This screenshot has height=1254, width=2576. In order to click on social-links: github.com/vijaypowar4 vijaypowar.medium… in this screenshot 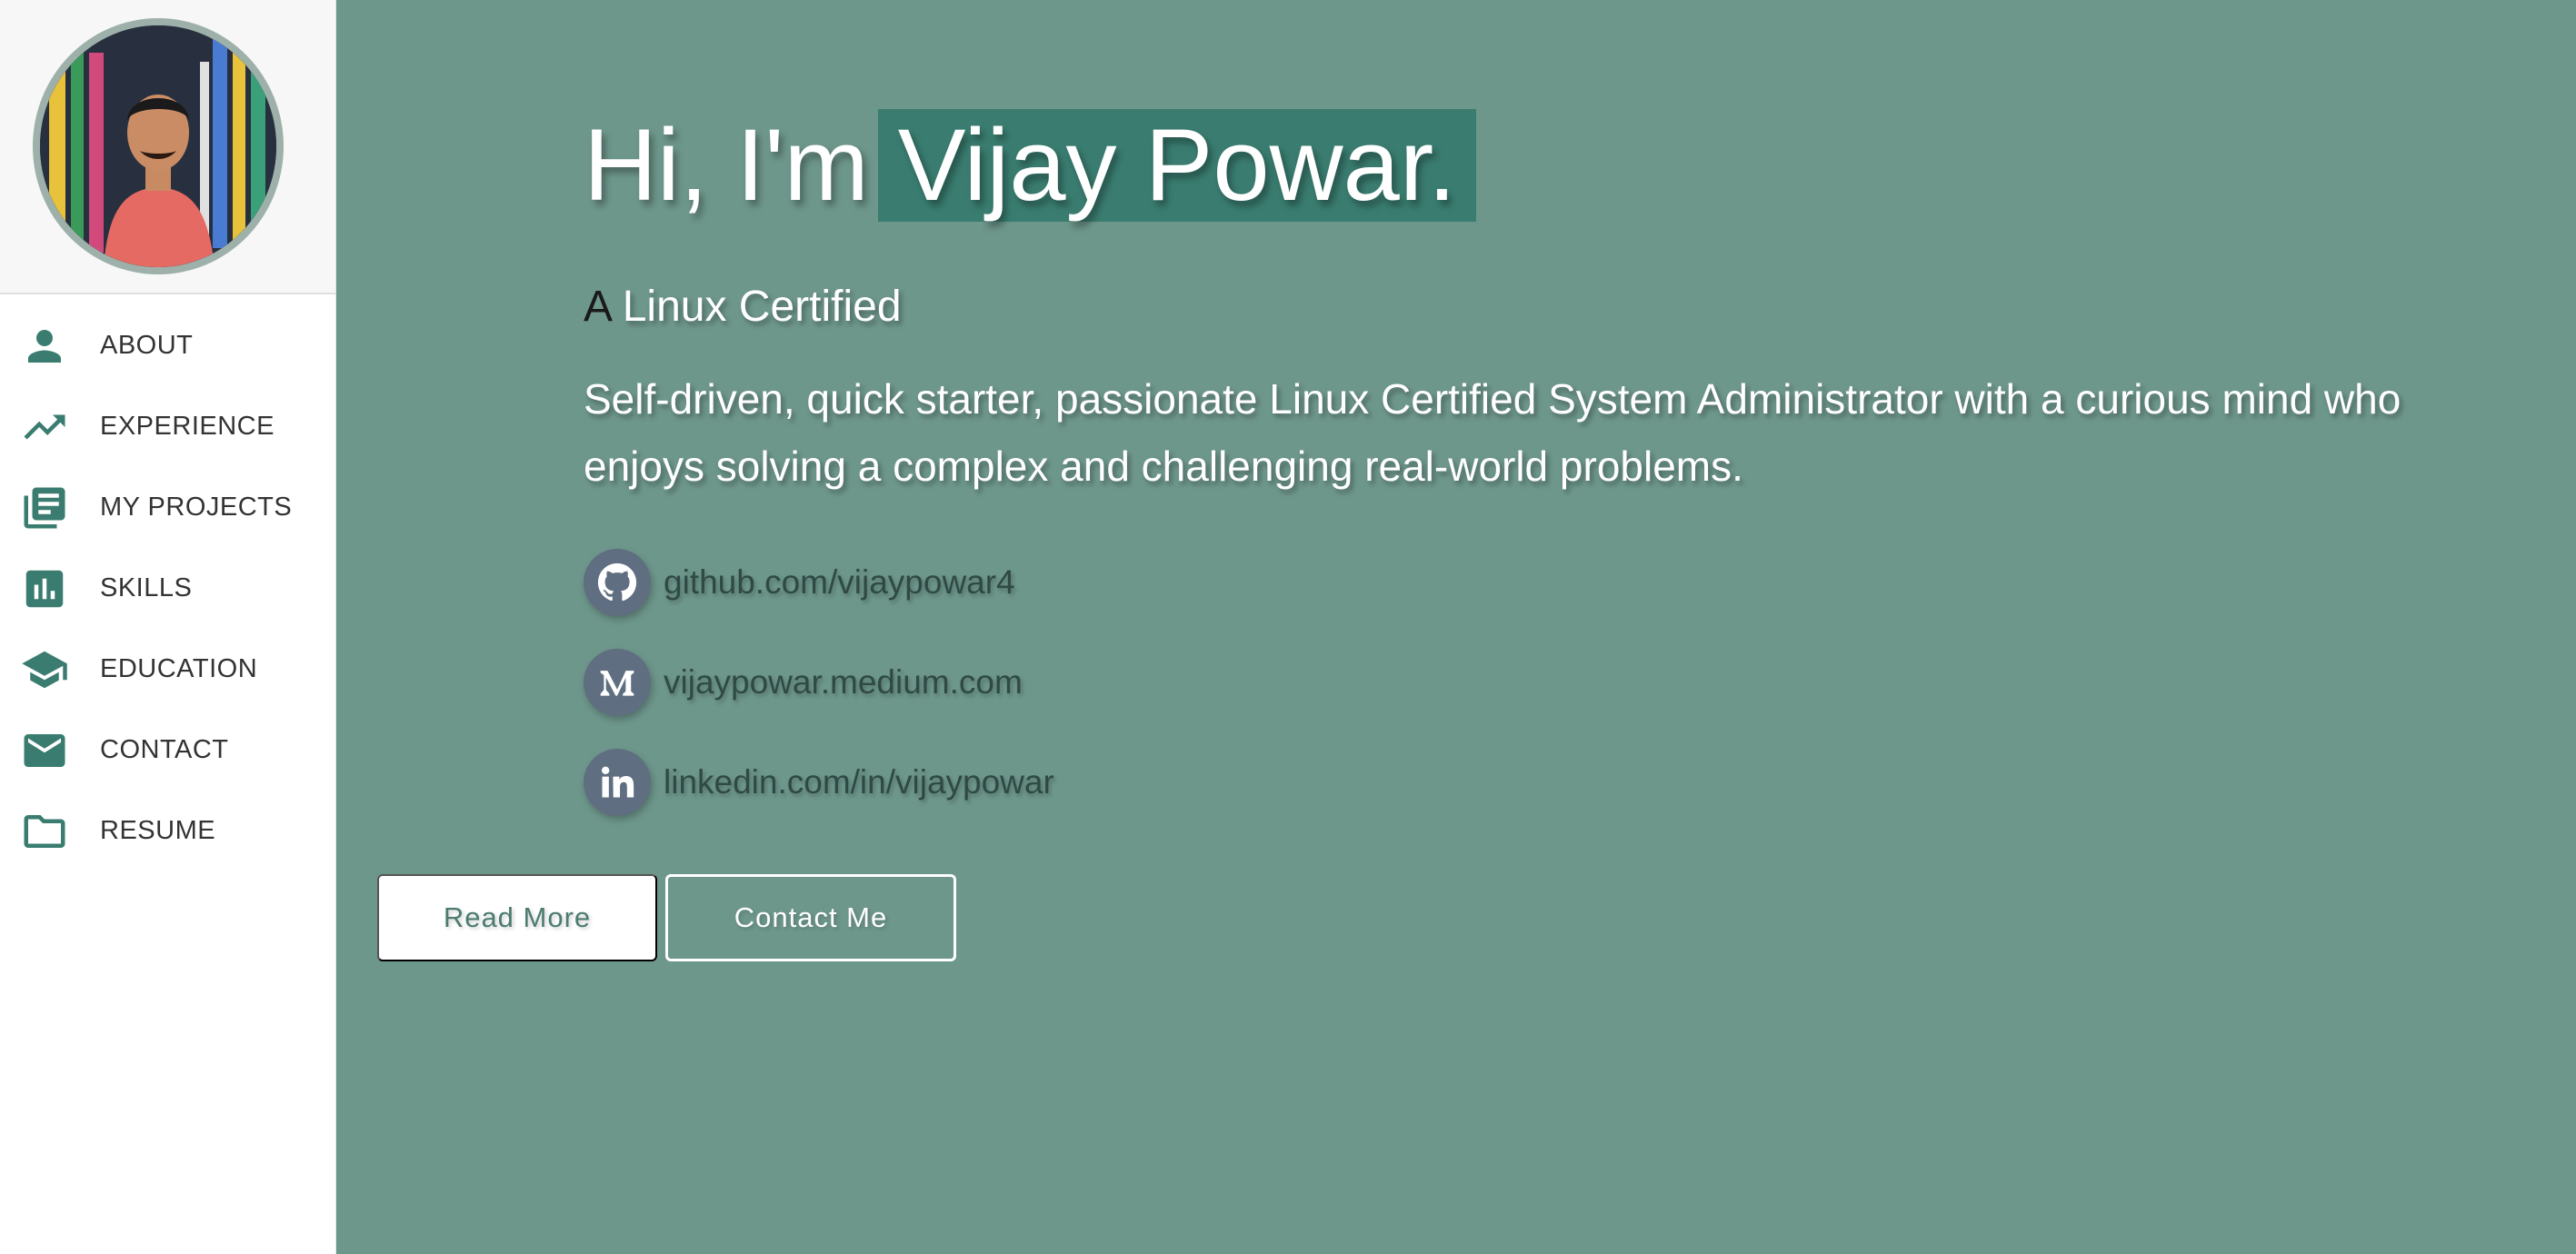, I will do `click(819, 682)`.